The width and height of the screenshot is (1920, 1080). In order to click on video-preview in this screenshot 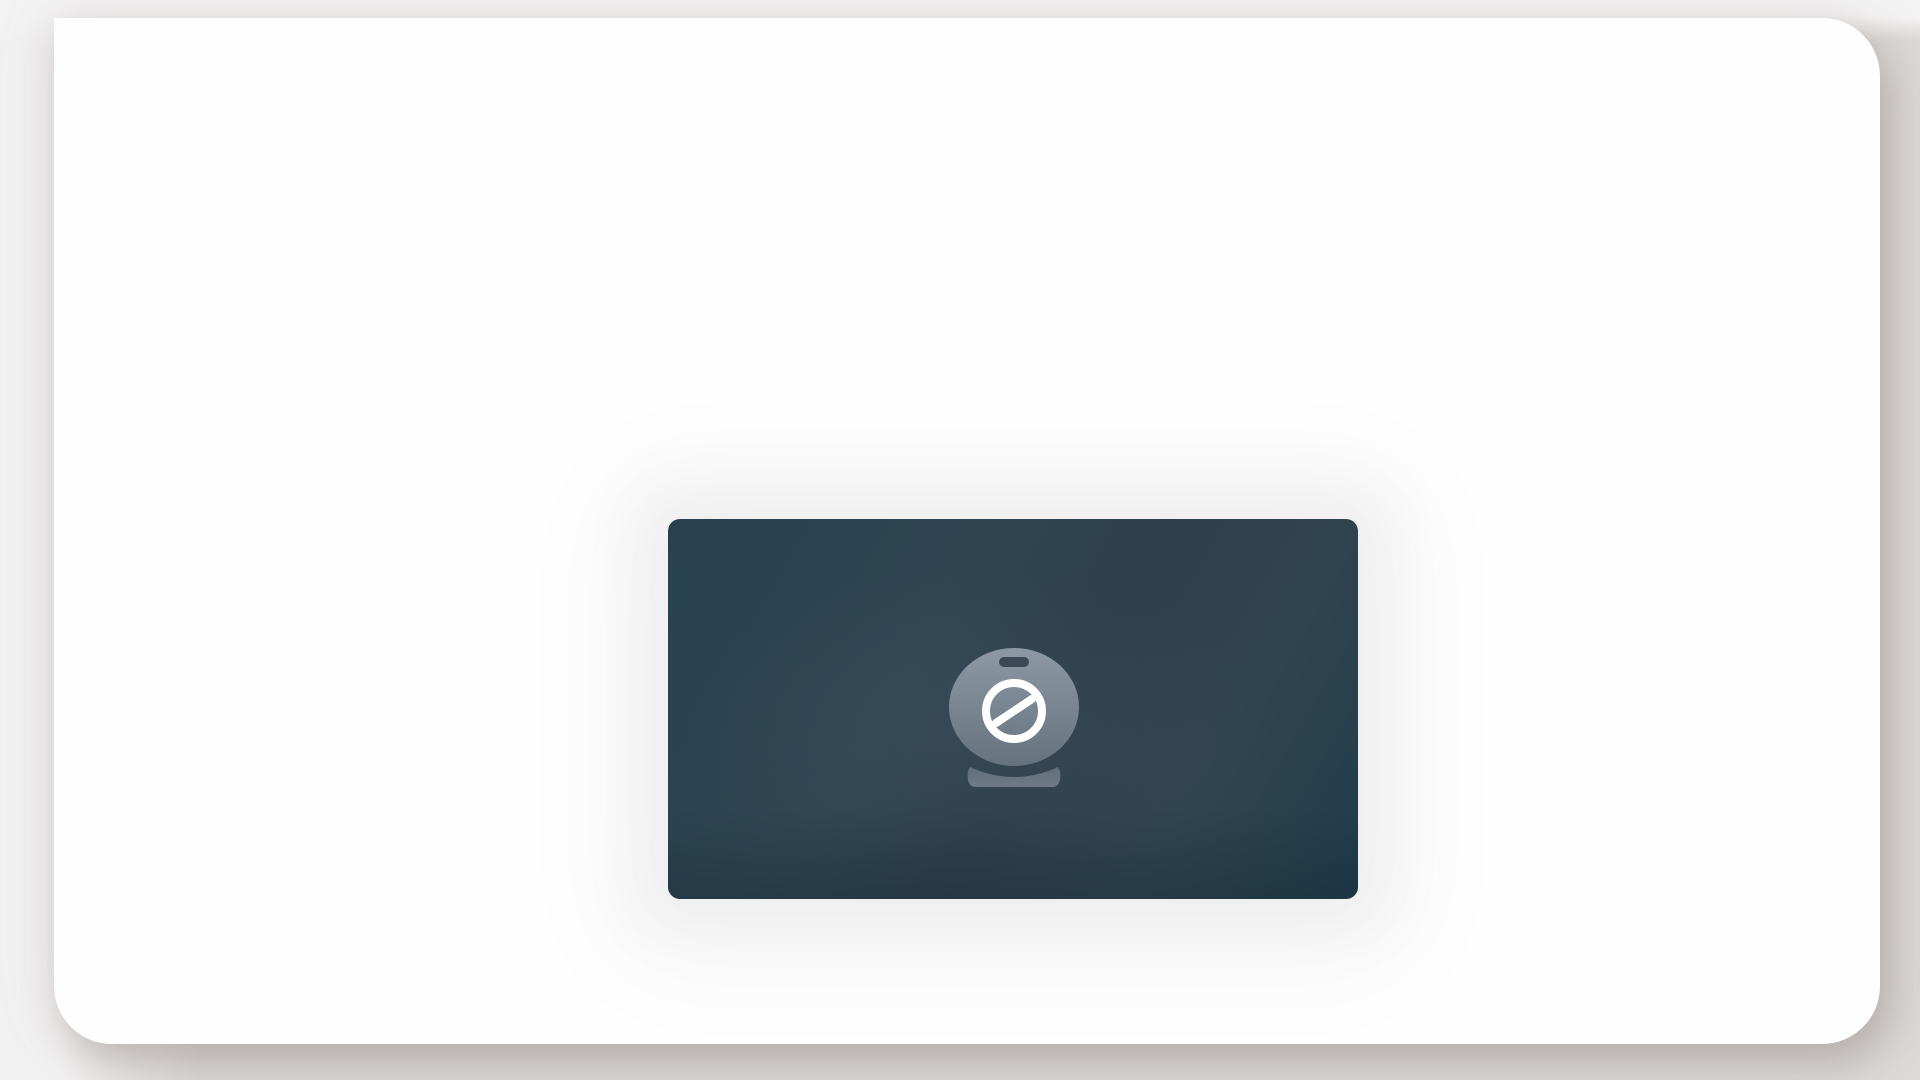, I will do `click(1013, 709)`.